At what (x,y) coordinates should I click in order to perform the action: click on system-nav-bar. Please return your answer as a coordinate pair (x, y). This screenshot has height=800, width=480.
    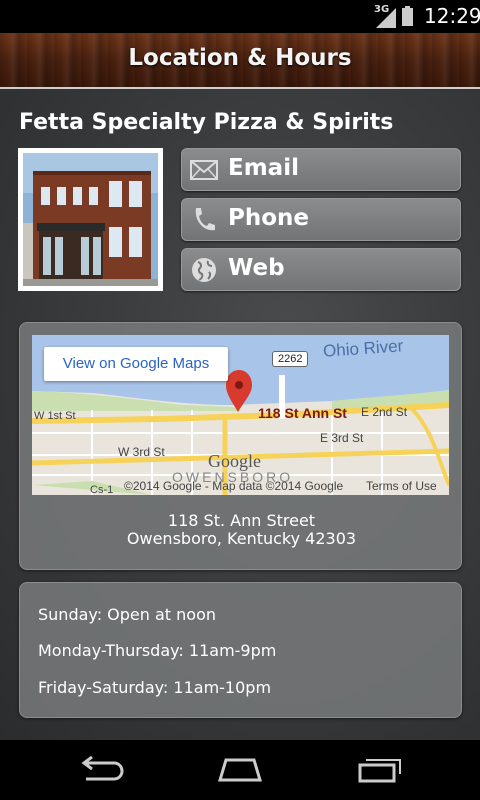
    Looking at the image, I should click on (240, 770).